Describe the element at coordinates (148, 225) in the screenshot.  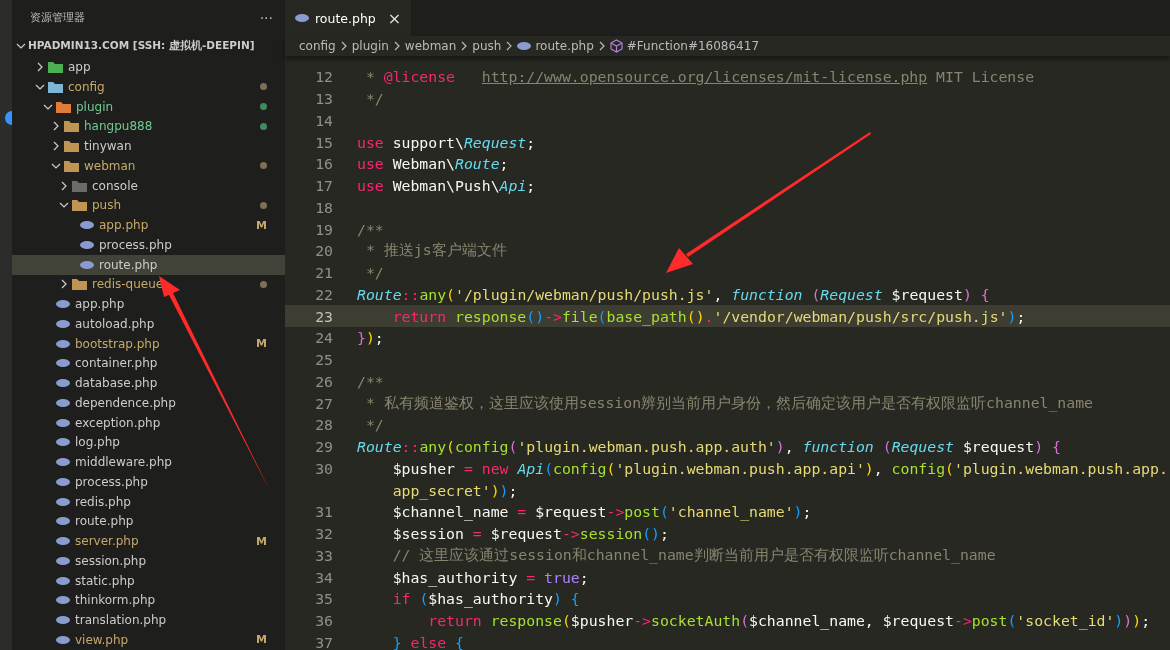
I see `file-item: app.php M` at that location.